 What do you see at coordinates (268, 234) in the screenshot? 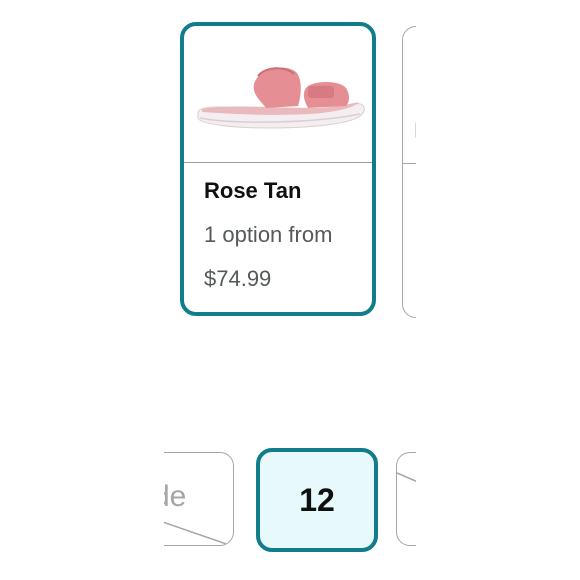
I see `swatch-option-text: 1 option from` at bounding box center [268, 234].